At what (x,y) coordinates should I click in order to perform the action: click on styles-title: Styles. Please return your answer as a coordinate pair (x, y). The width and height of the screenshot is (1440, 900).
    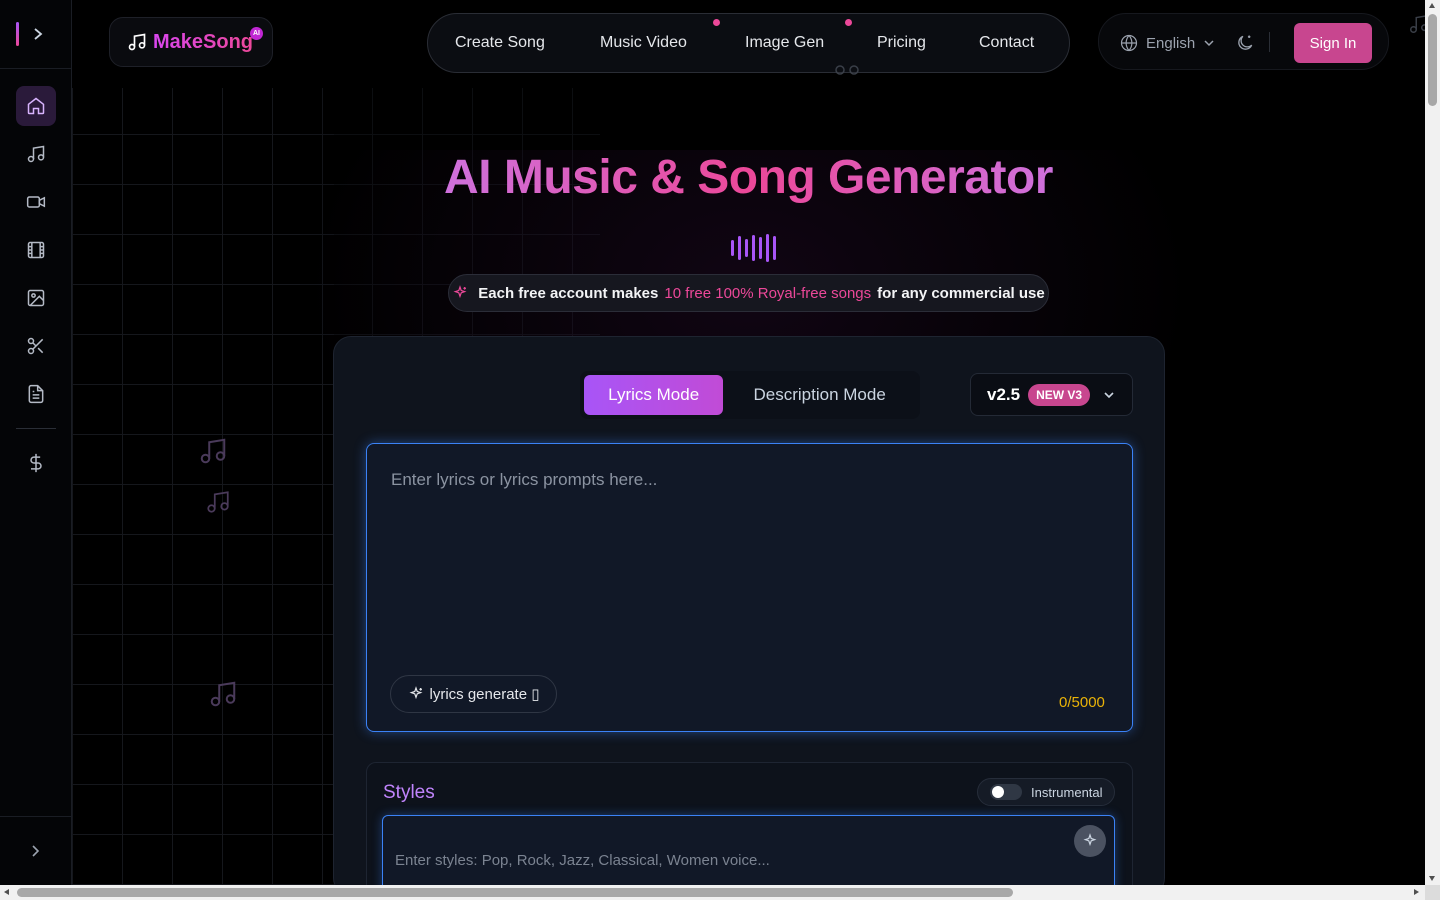
    Looking at the image, I should click on (409, 792).